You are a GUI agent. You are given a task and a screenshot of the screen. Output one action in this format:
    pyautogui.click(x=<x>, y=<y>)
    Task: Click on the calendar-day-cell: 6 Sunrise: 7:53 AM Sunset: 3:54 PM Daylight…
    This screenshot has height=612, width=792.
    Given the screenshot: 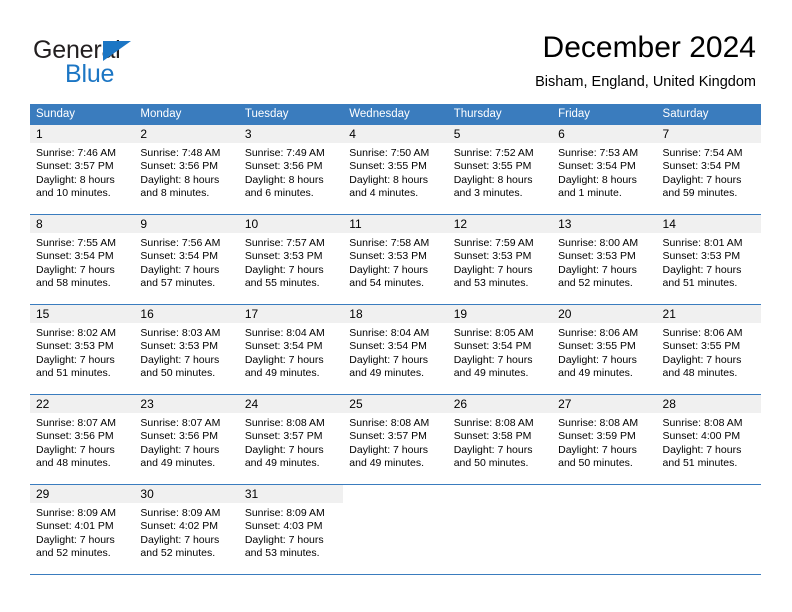 What is the action you would take?
    pyautogui.click(x=604, y=169)
    